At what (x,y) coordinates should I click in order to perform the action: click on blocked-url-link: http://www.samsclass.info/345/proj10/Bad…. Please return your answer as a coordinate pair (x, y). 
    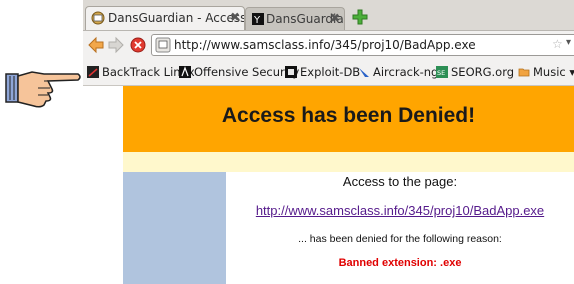
    Looking at the image, I should click on (400, 210).